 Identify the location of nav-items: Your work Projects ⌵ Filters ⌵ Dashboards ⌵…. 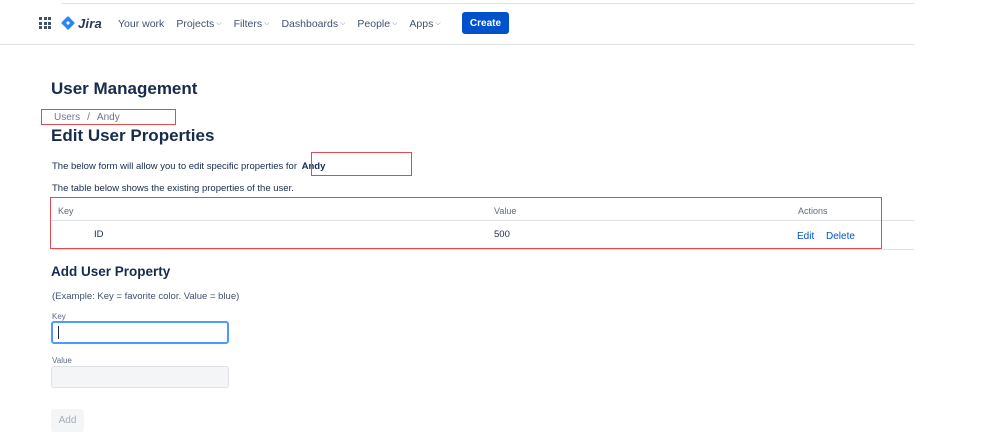
(285, 24).